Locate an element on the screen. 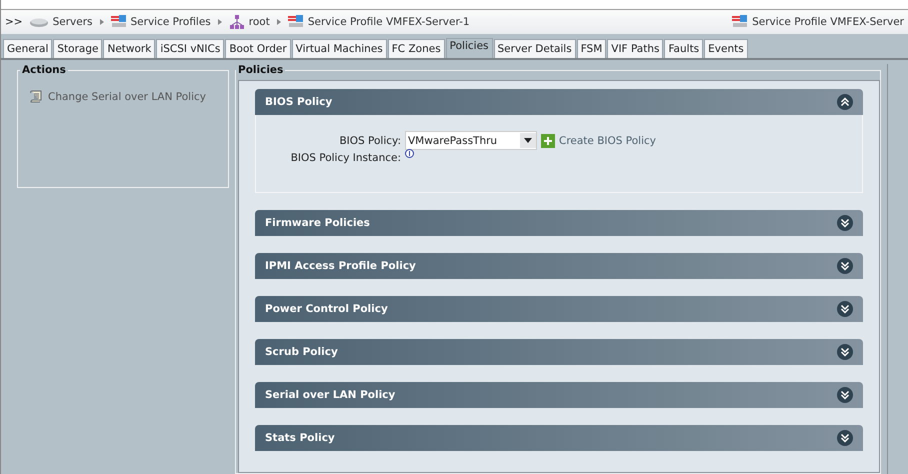 The image size is (908, 474). section-header: Firmware Policies is located at coordinates (559, 223).